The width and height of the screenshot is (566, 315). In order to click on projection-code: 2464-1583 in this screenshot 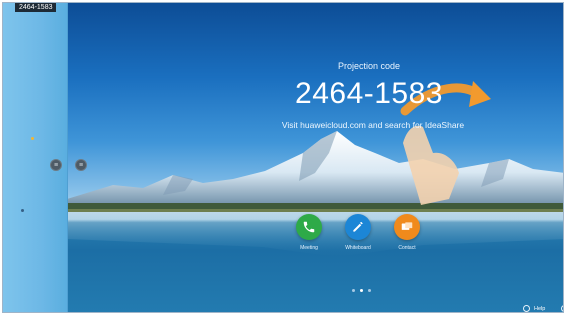, I will do `click(369, 93)`.